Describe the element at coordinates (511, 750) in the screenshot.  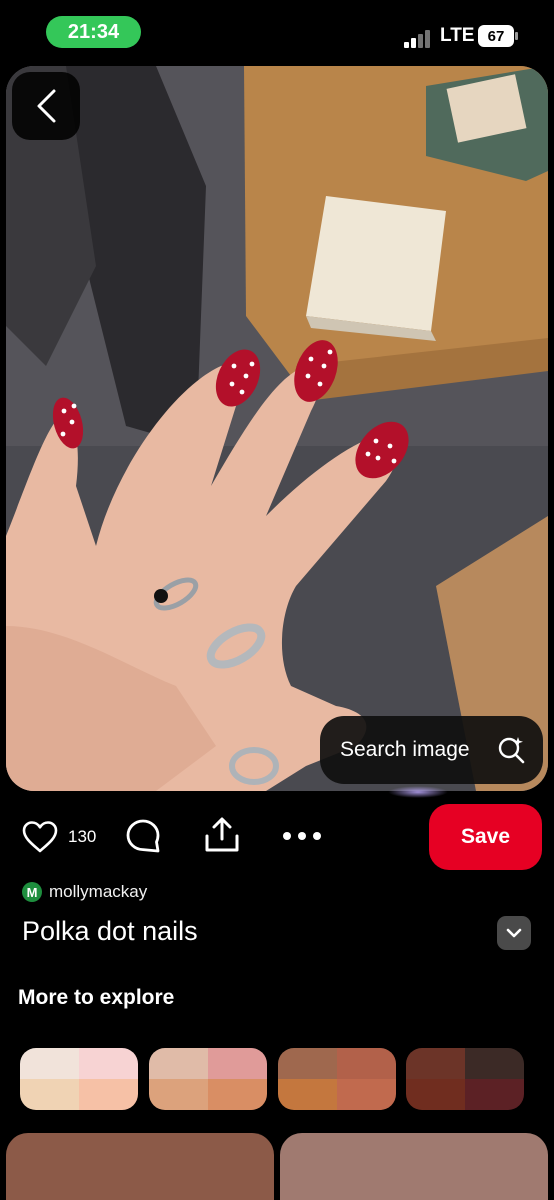
I see `search-image-icon` at that location.